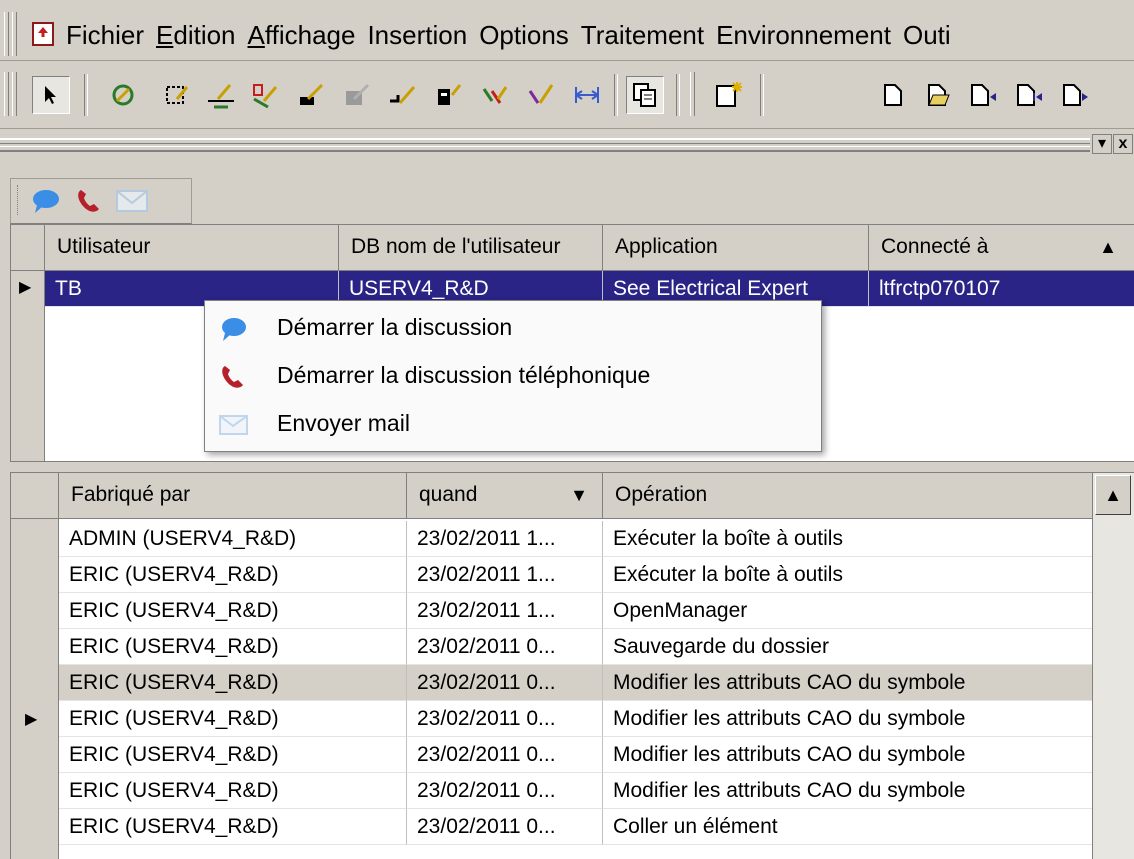  Describe the element at coordinates (939, 95) in the screenshot. I see `page-open-icon` at that location.